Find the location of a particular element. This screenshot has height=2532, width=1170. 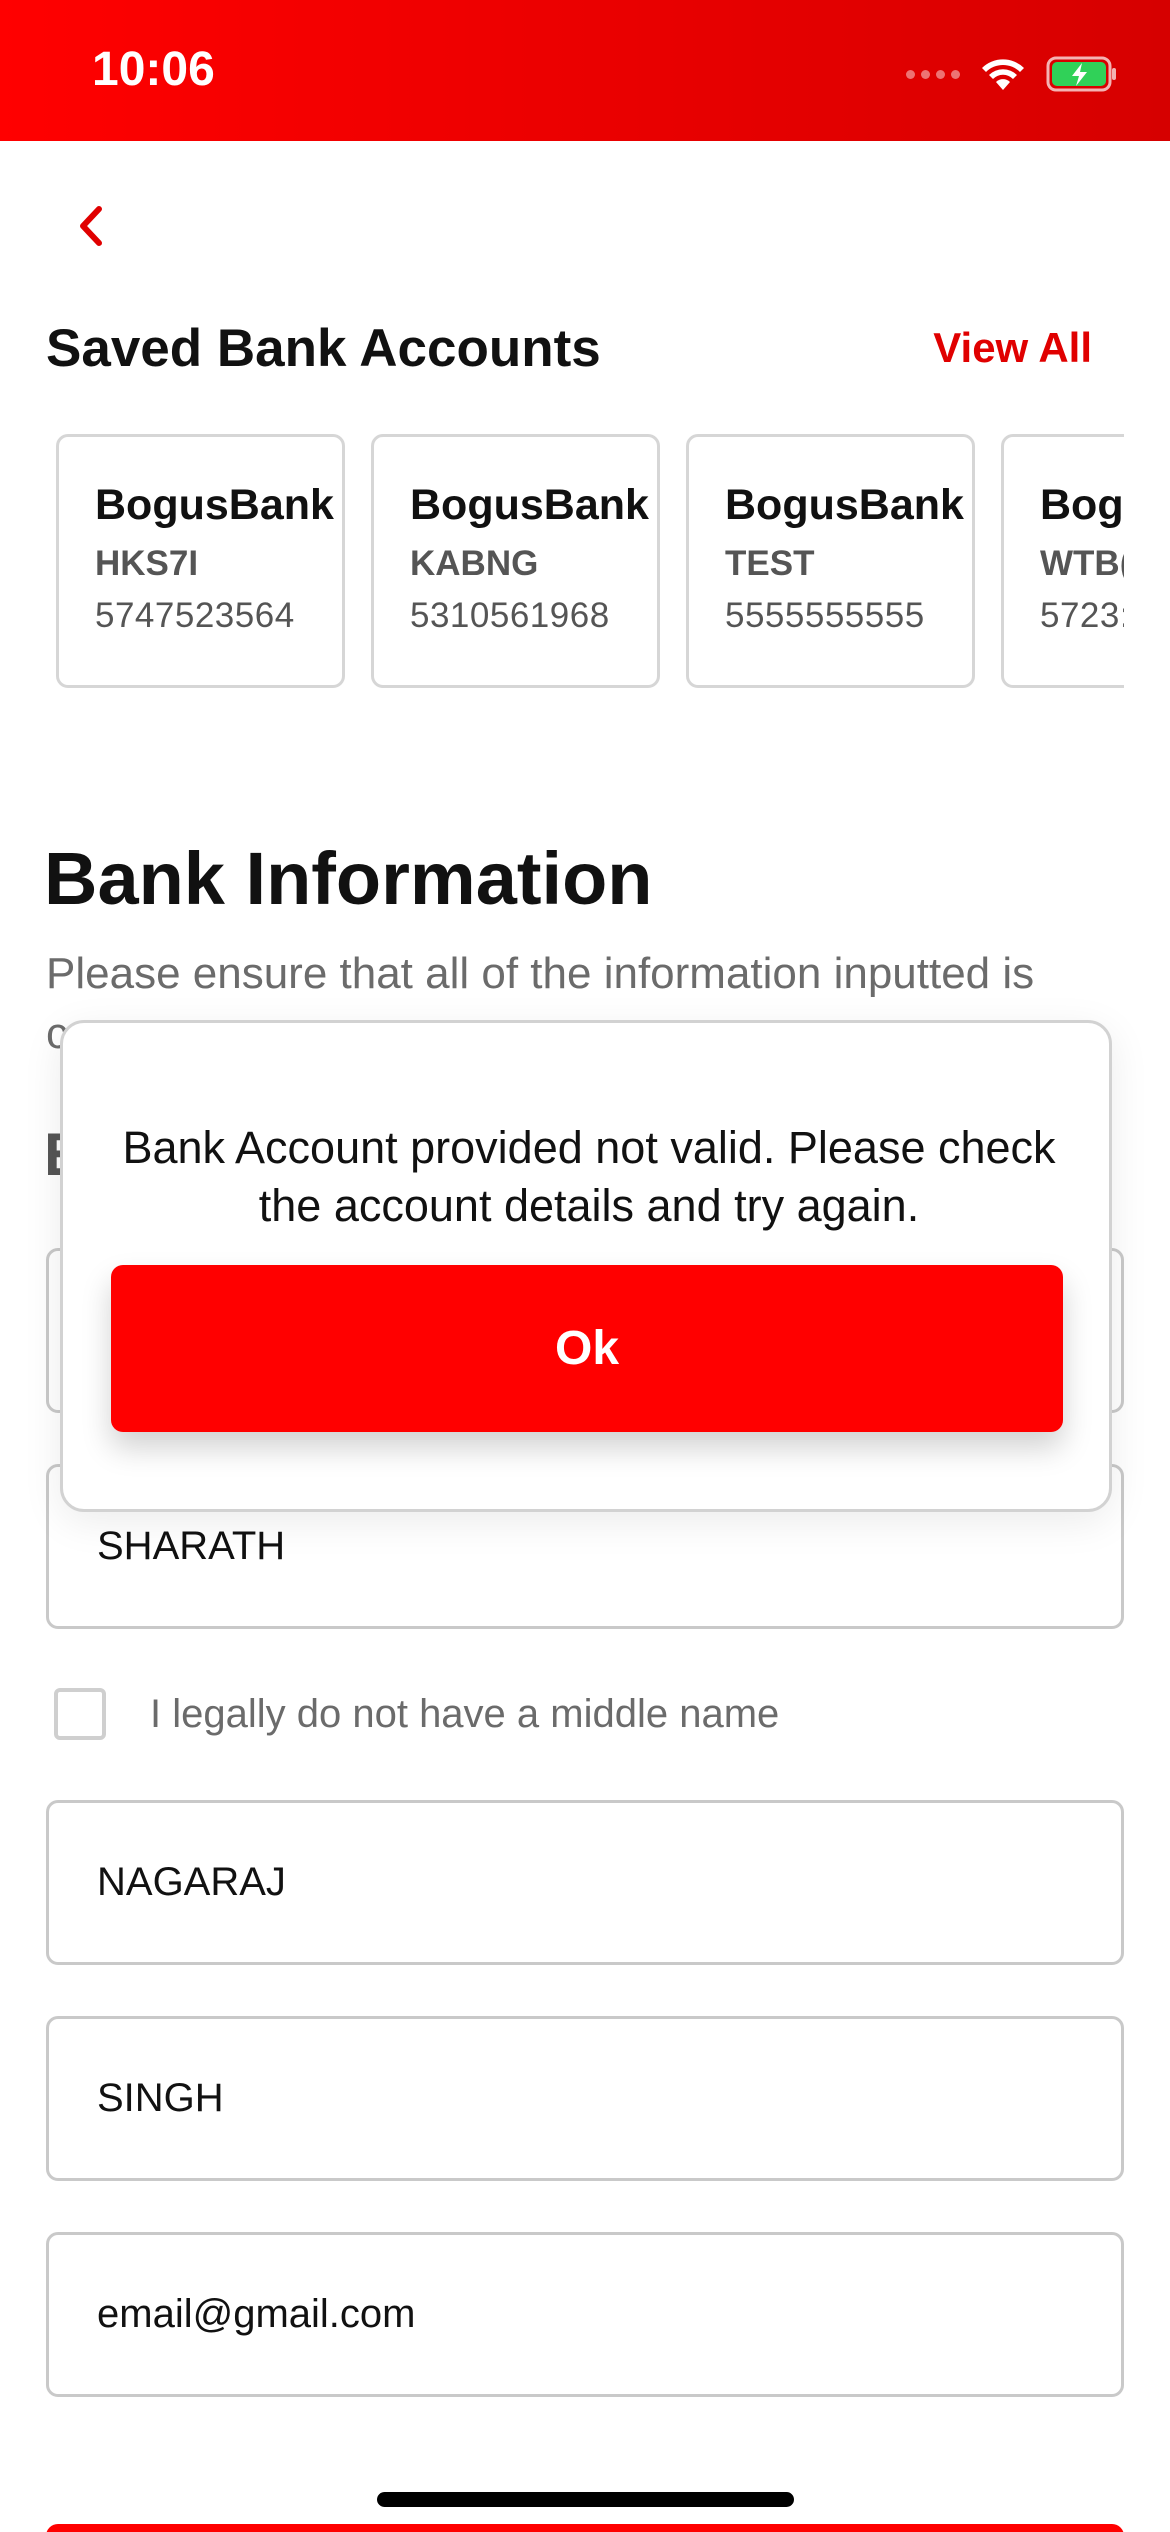

saved-account-card: BogusBank TEST 5555555555 is located at coordinates (830, 561).